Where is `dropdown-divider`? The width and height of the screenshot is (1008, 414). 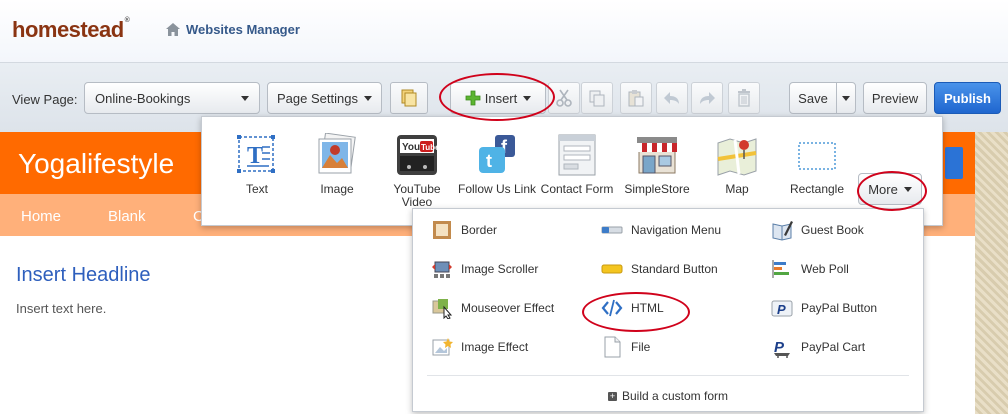
dropdown-divider is located at coordinates (668, 375).